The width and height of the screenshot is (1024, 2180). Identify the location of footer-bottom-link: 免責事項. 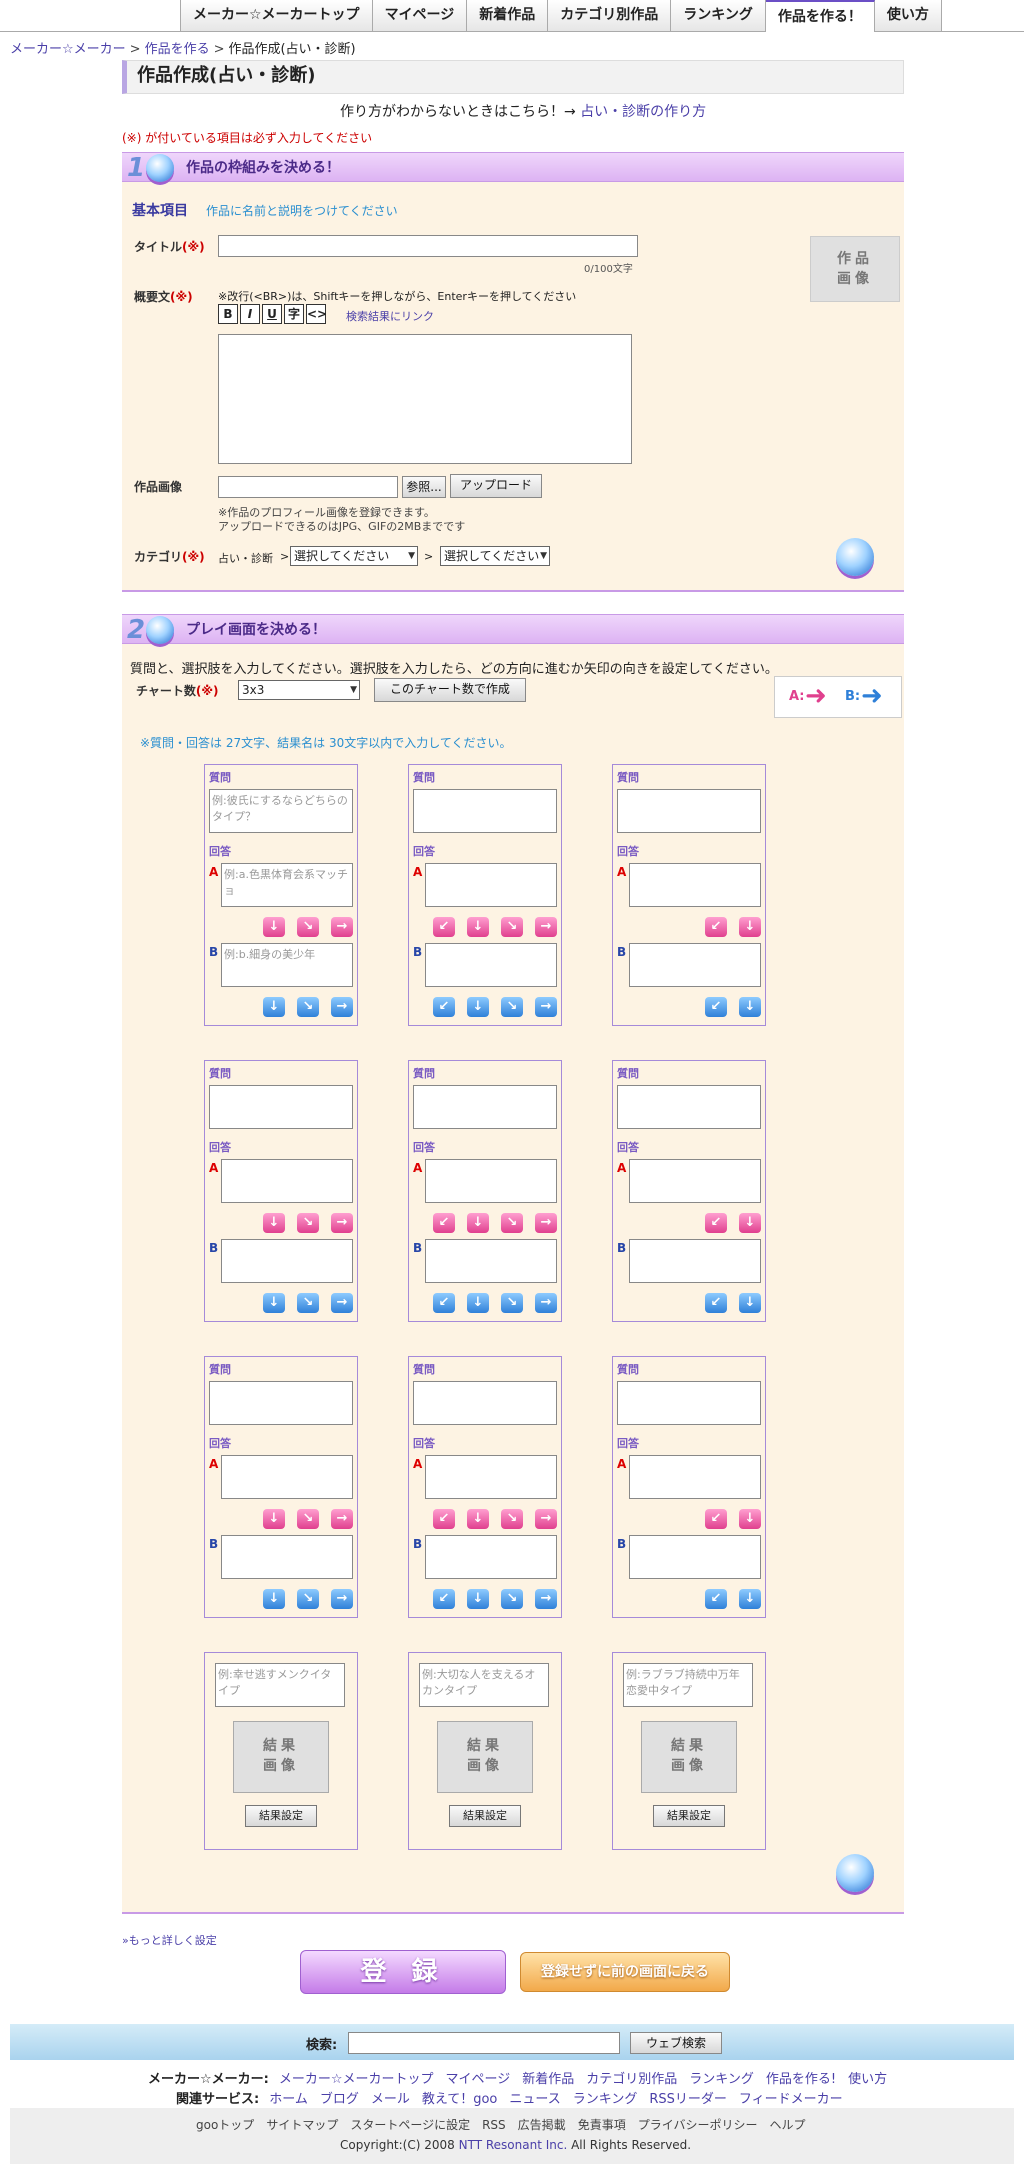
(602, 2125).